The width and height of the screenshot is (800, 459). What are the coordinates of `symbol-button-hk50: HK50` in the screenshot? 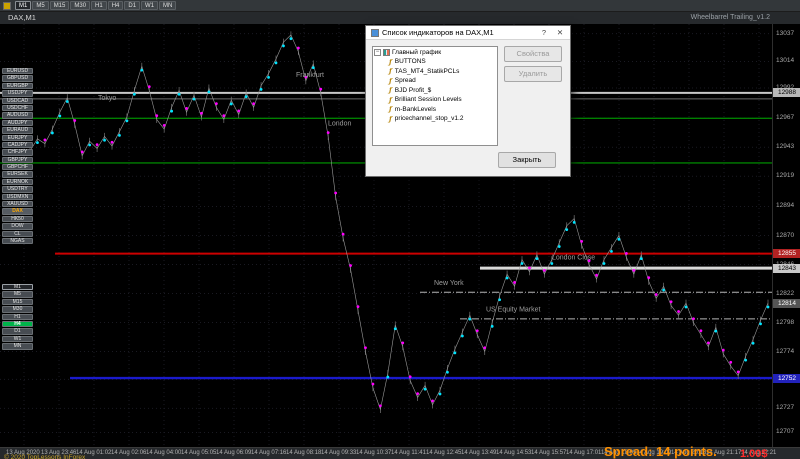 It's located at (17, 219).